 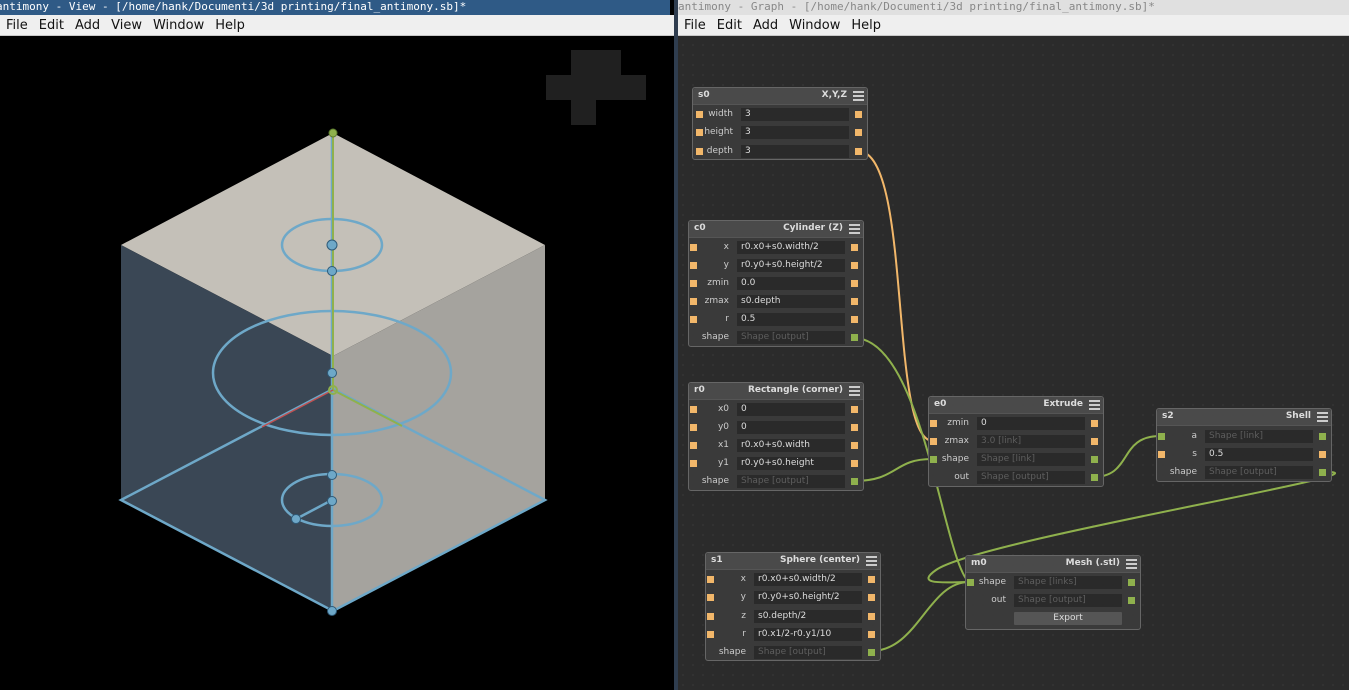 What do you see at coordinates (776, 391) in the screenshot?
I see `node-header: r0 Rectangle (corner)` at bounding box center [776, 391].